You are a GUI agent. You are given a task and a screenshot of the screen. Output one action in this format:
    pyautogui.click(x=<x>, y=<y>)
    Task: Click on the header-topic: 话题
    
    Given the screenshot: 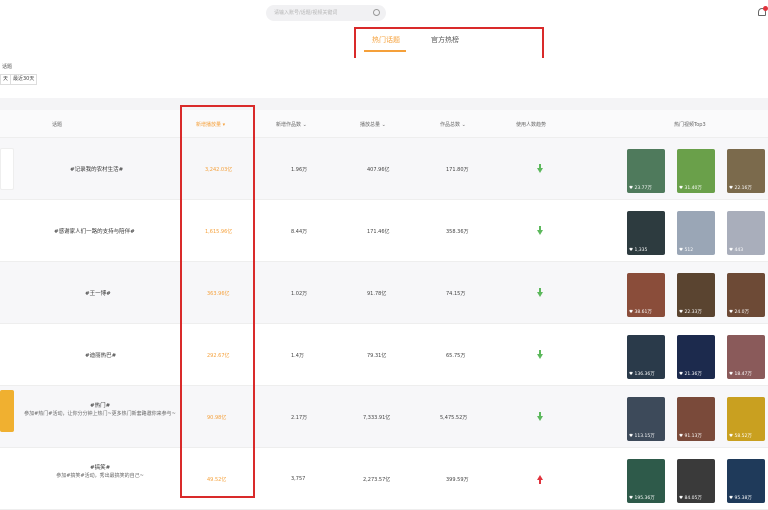 What is the action you would take?
    pyautogui.click(x=57, y=125)
    